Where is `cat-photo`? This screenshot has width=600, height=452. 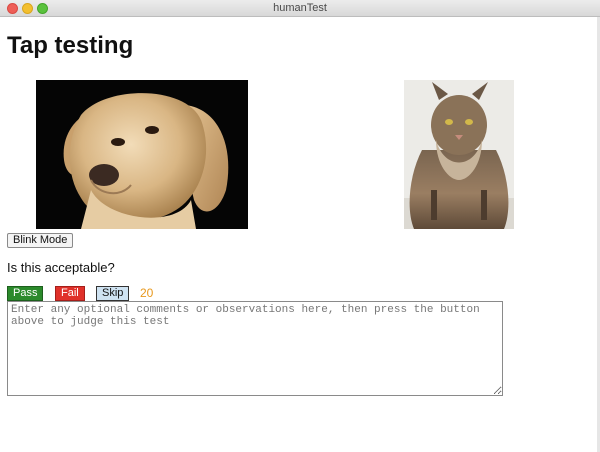 cat-photo is located at coordinates (459, 154).